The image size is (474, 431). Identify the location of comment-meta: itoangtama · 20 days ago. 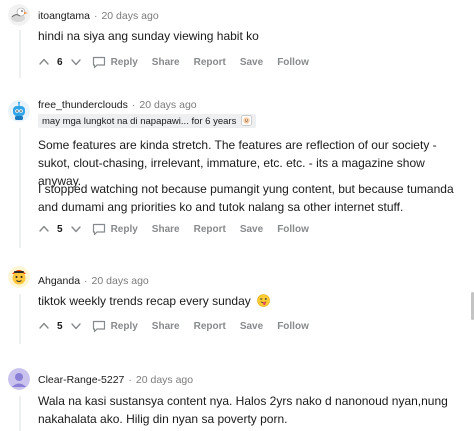
(98, 16).